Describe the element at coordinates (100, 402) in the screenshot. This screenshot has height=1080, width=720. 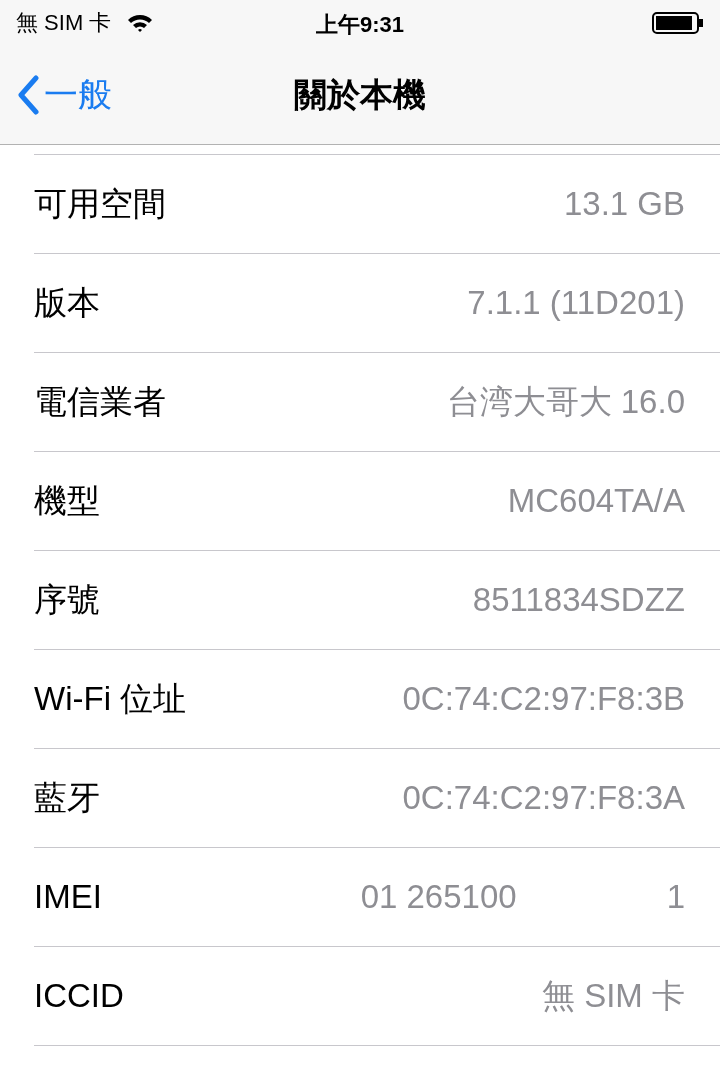
I see `row-label: 電信業者` at that location.